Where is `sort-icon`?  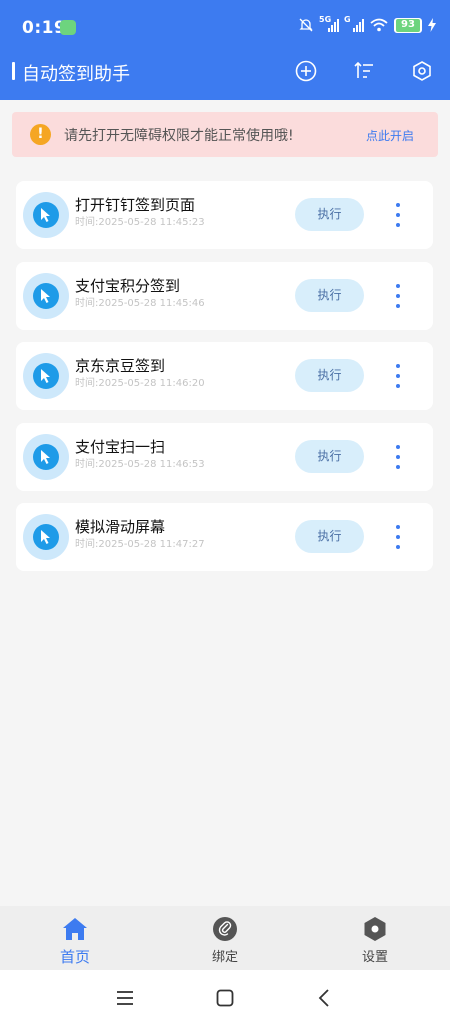 sort-icon is located at coordinates (363, 69).